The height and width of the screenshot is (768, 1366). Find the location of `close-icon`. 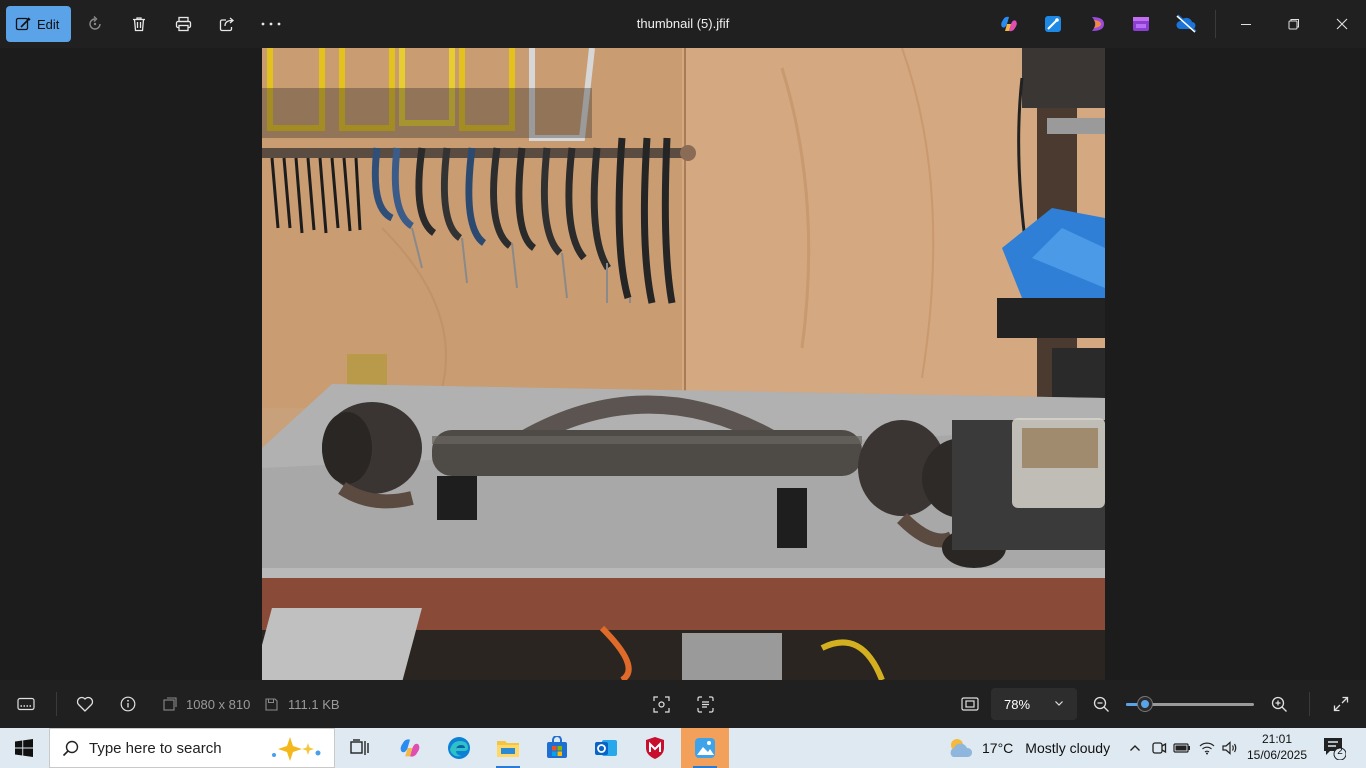

close-icon is located at coordinates (1342, 24).